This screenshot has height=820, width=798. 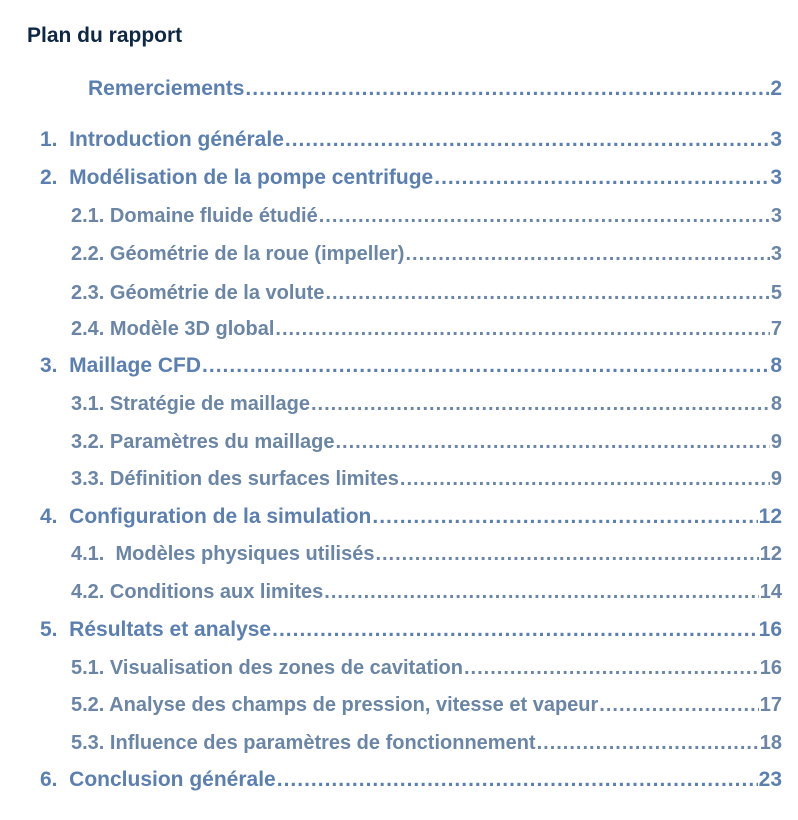 I want to click on toc-entry: 1. Introduction générale 3, so click(x=411, y=140).